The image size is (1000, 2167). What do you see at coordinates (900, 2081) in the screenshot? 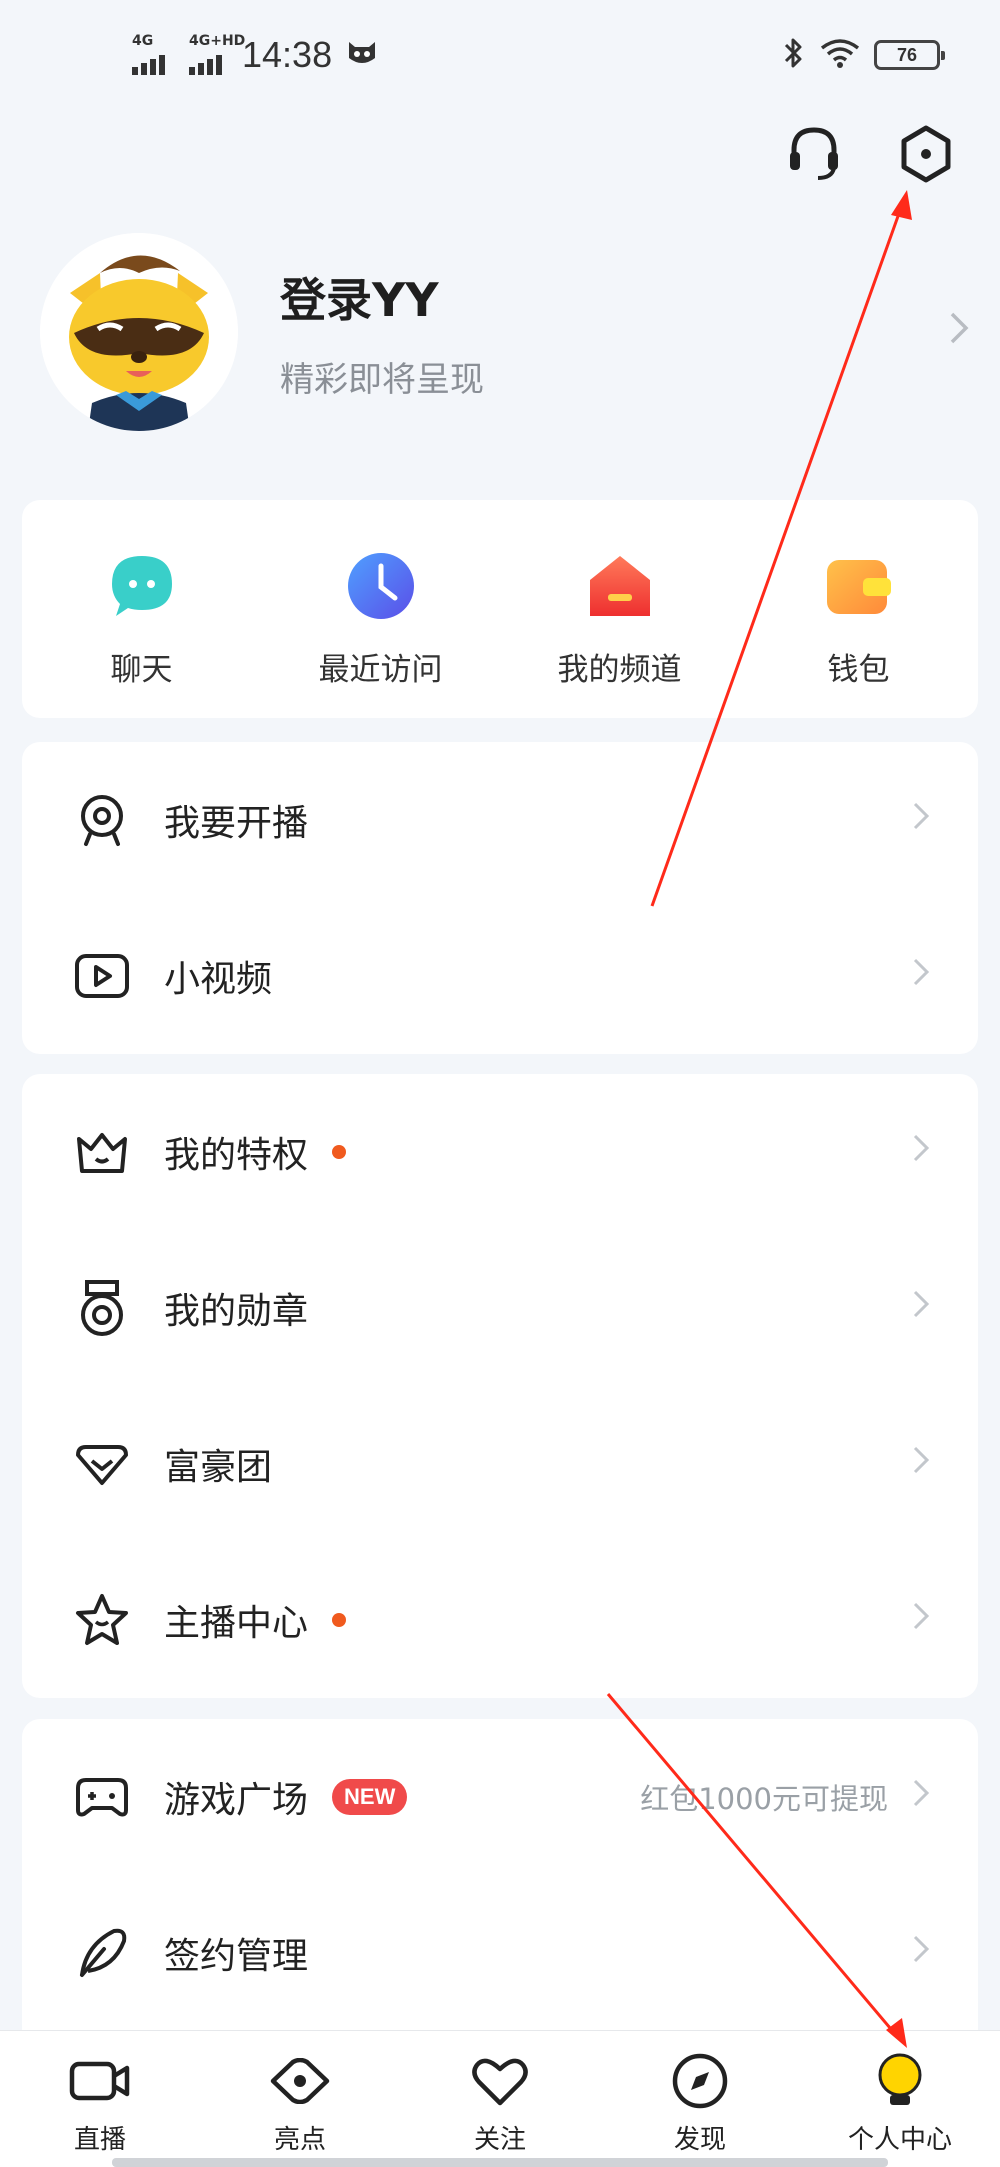
I see `lightbulb-icon` at bounding box center [900, 2081].